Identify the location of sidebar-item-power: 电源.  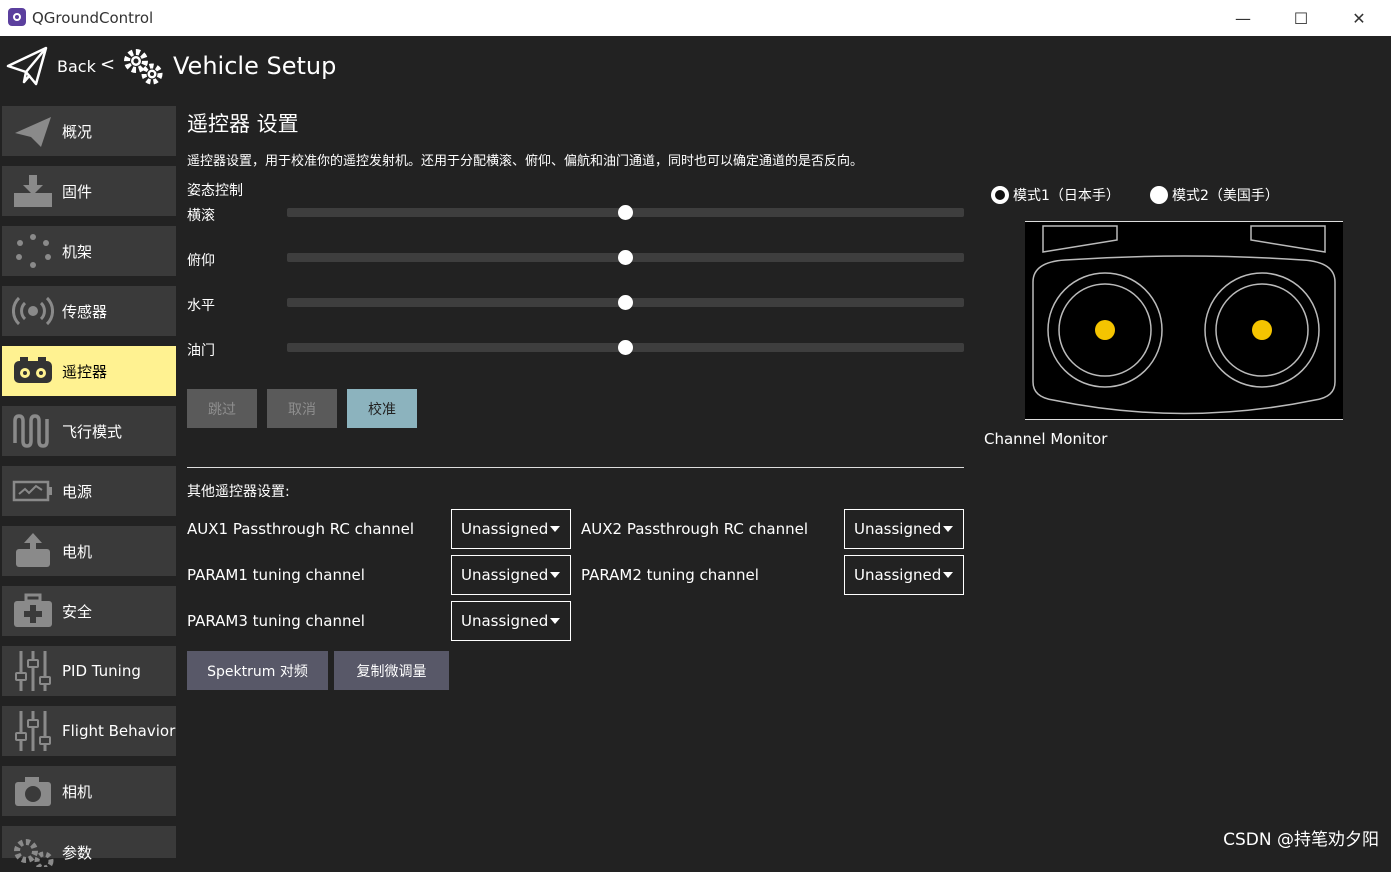
(89, 491).